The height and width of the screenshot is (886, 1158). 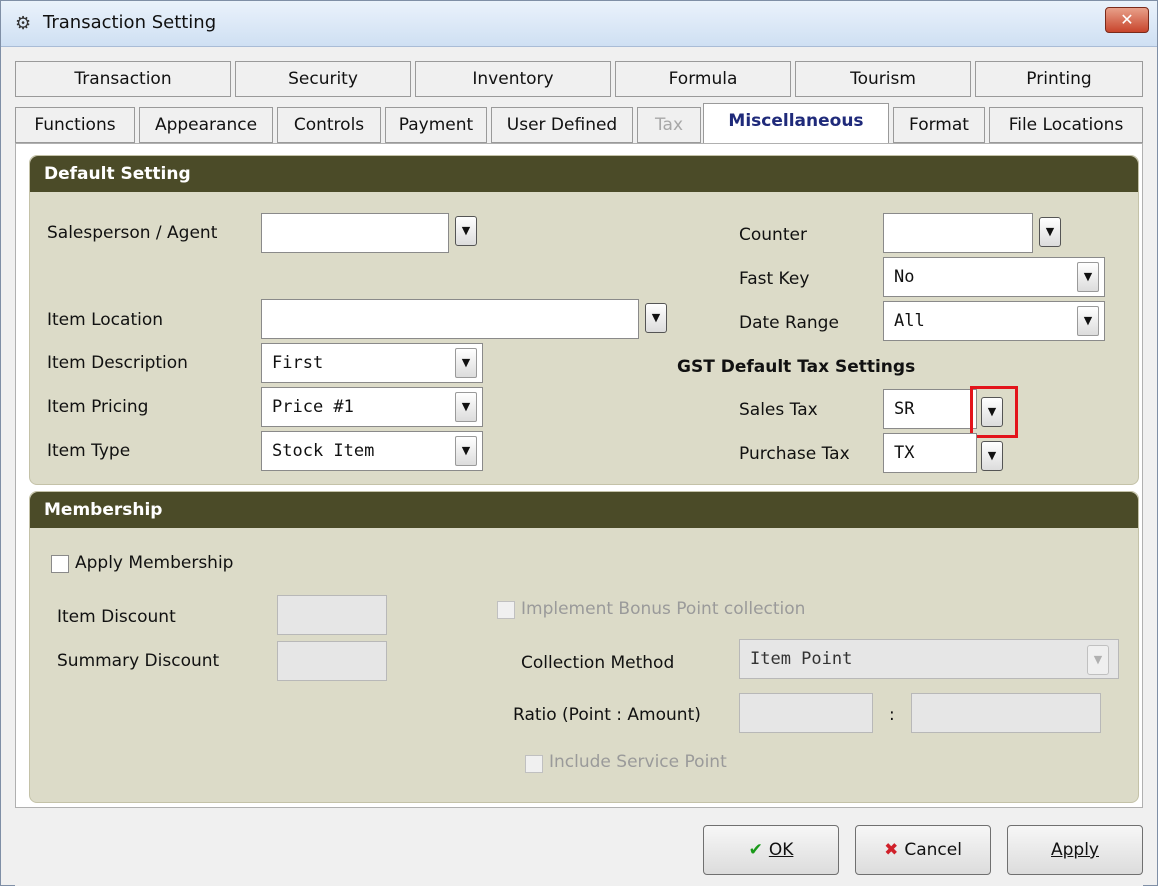 I want to click on collection-method-label: Collection Method, so click(x=598, y=663).